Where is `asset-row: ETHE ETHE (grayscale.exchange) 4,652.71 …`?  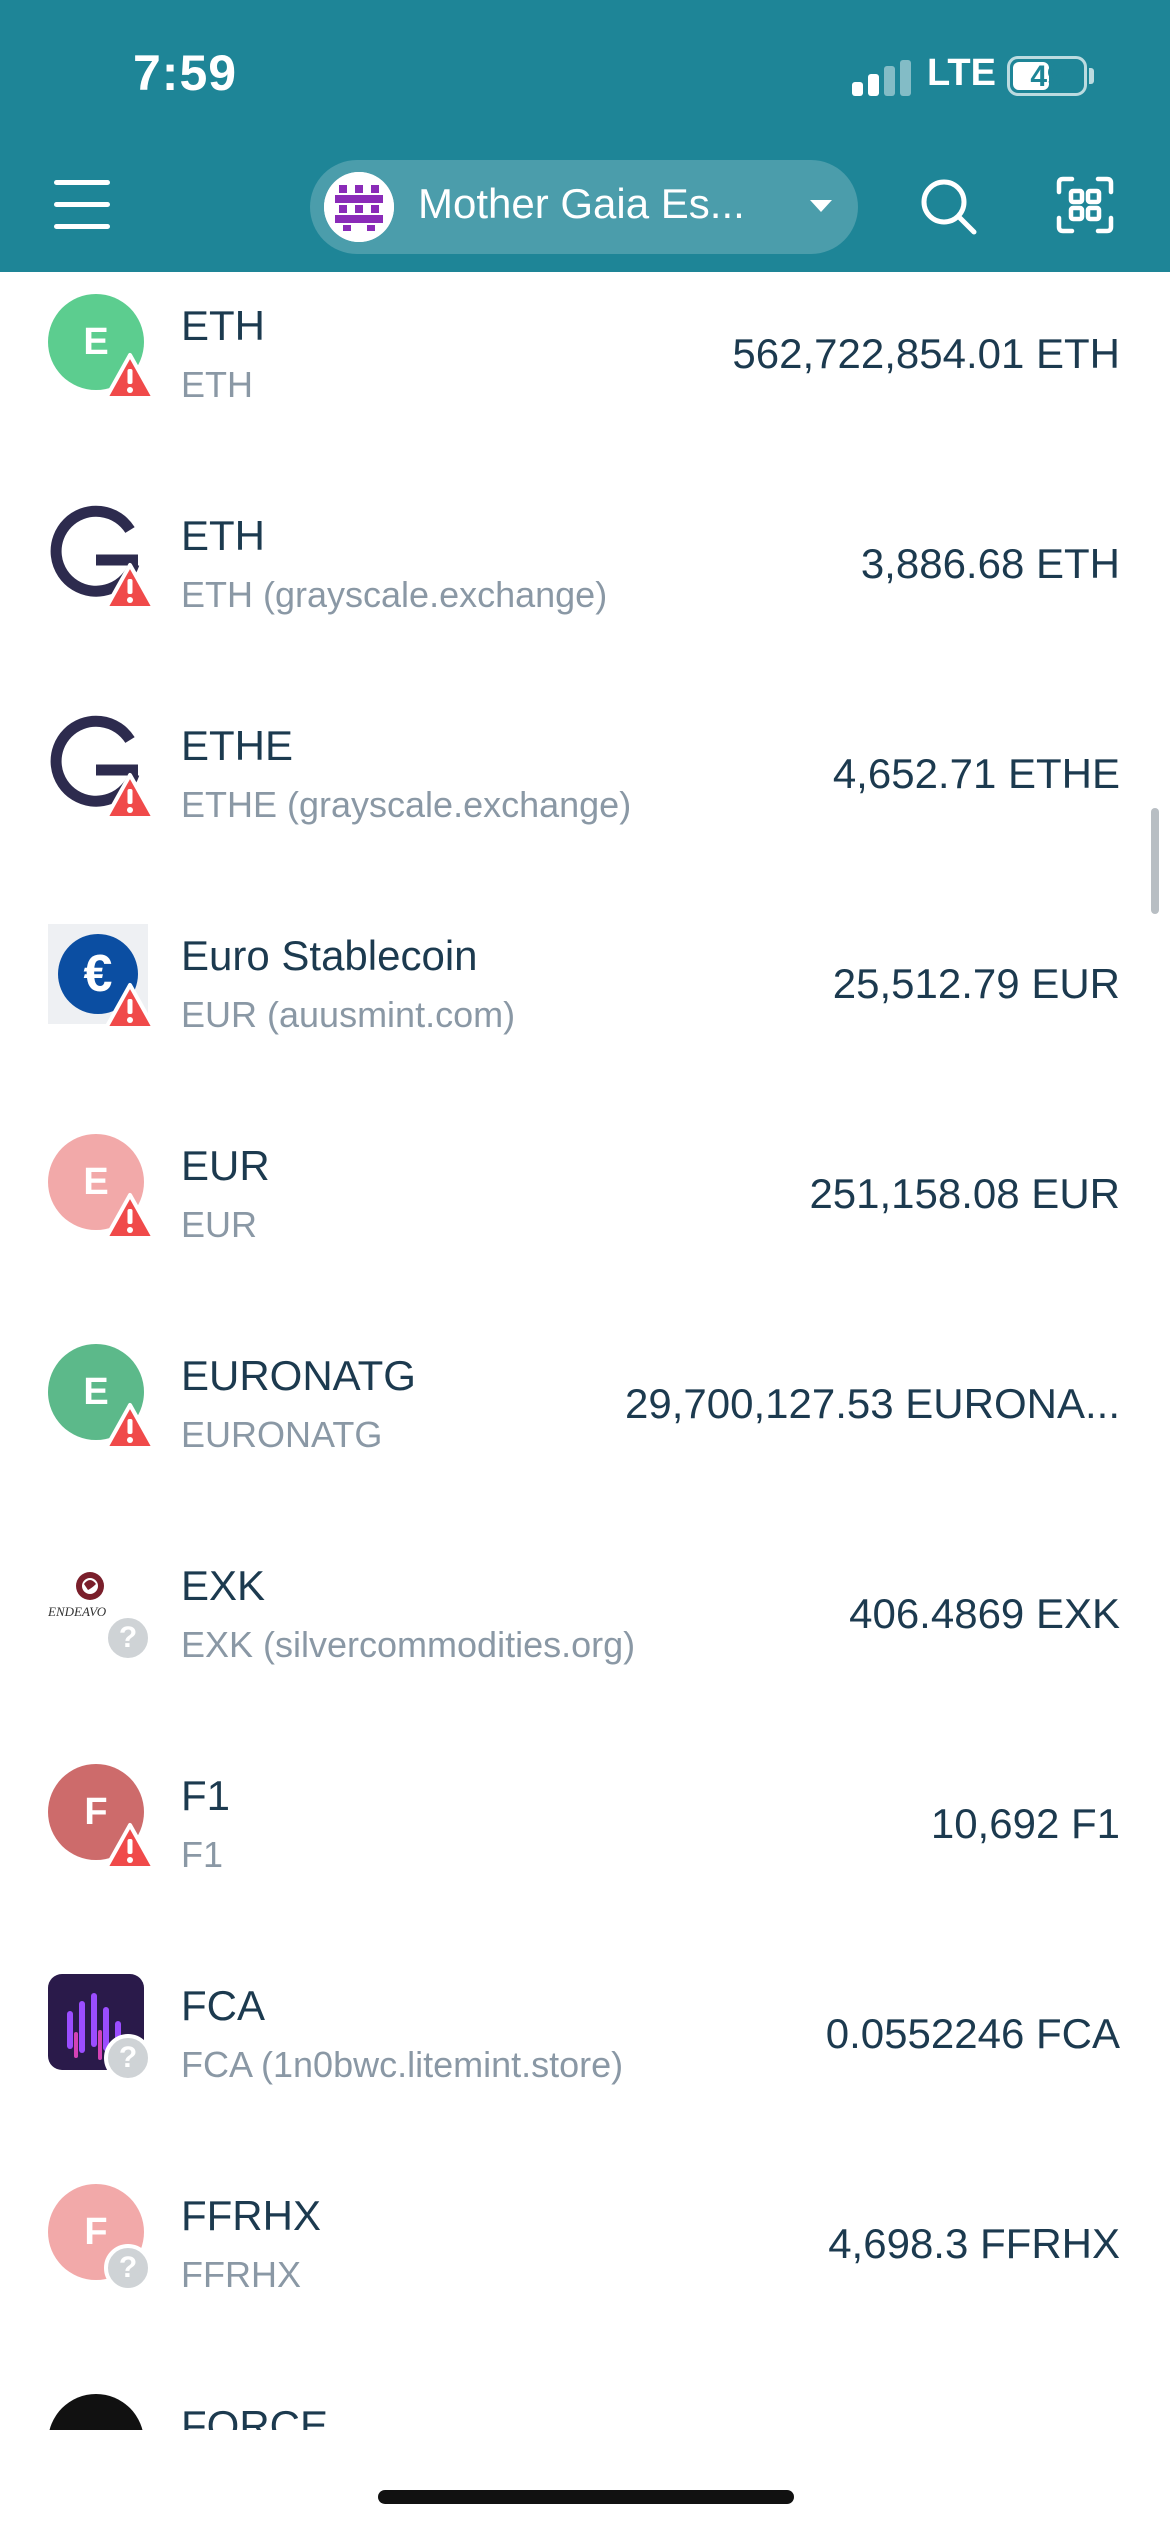
asset-row: ETHE ETHE (grayscale.exchange) 4,652.71 … is located at coordinates (585, 802).